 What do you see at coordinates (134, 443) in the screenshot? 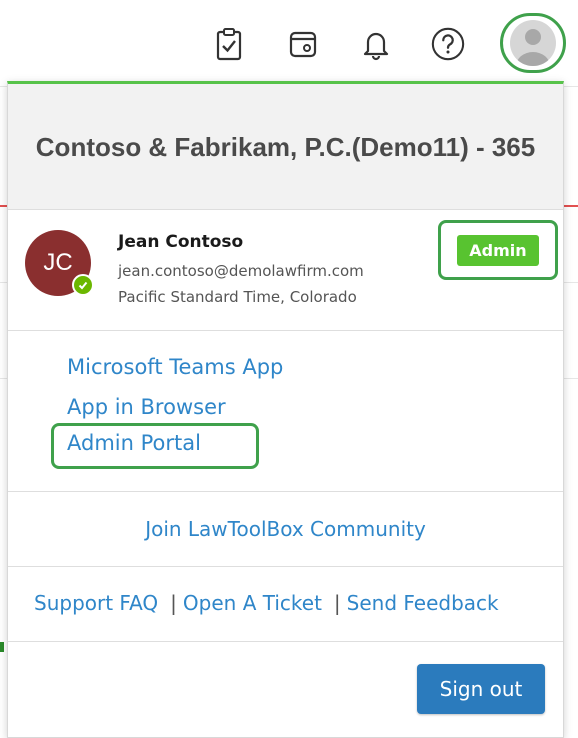
I see `admin-portal-link: Admin Portal` at bounding box center [134, 443].